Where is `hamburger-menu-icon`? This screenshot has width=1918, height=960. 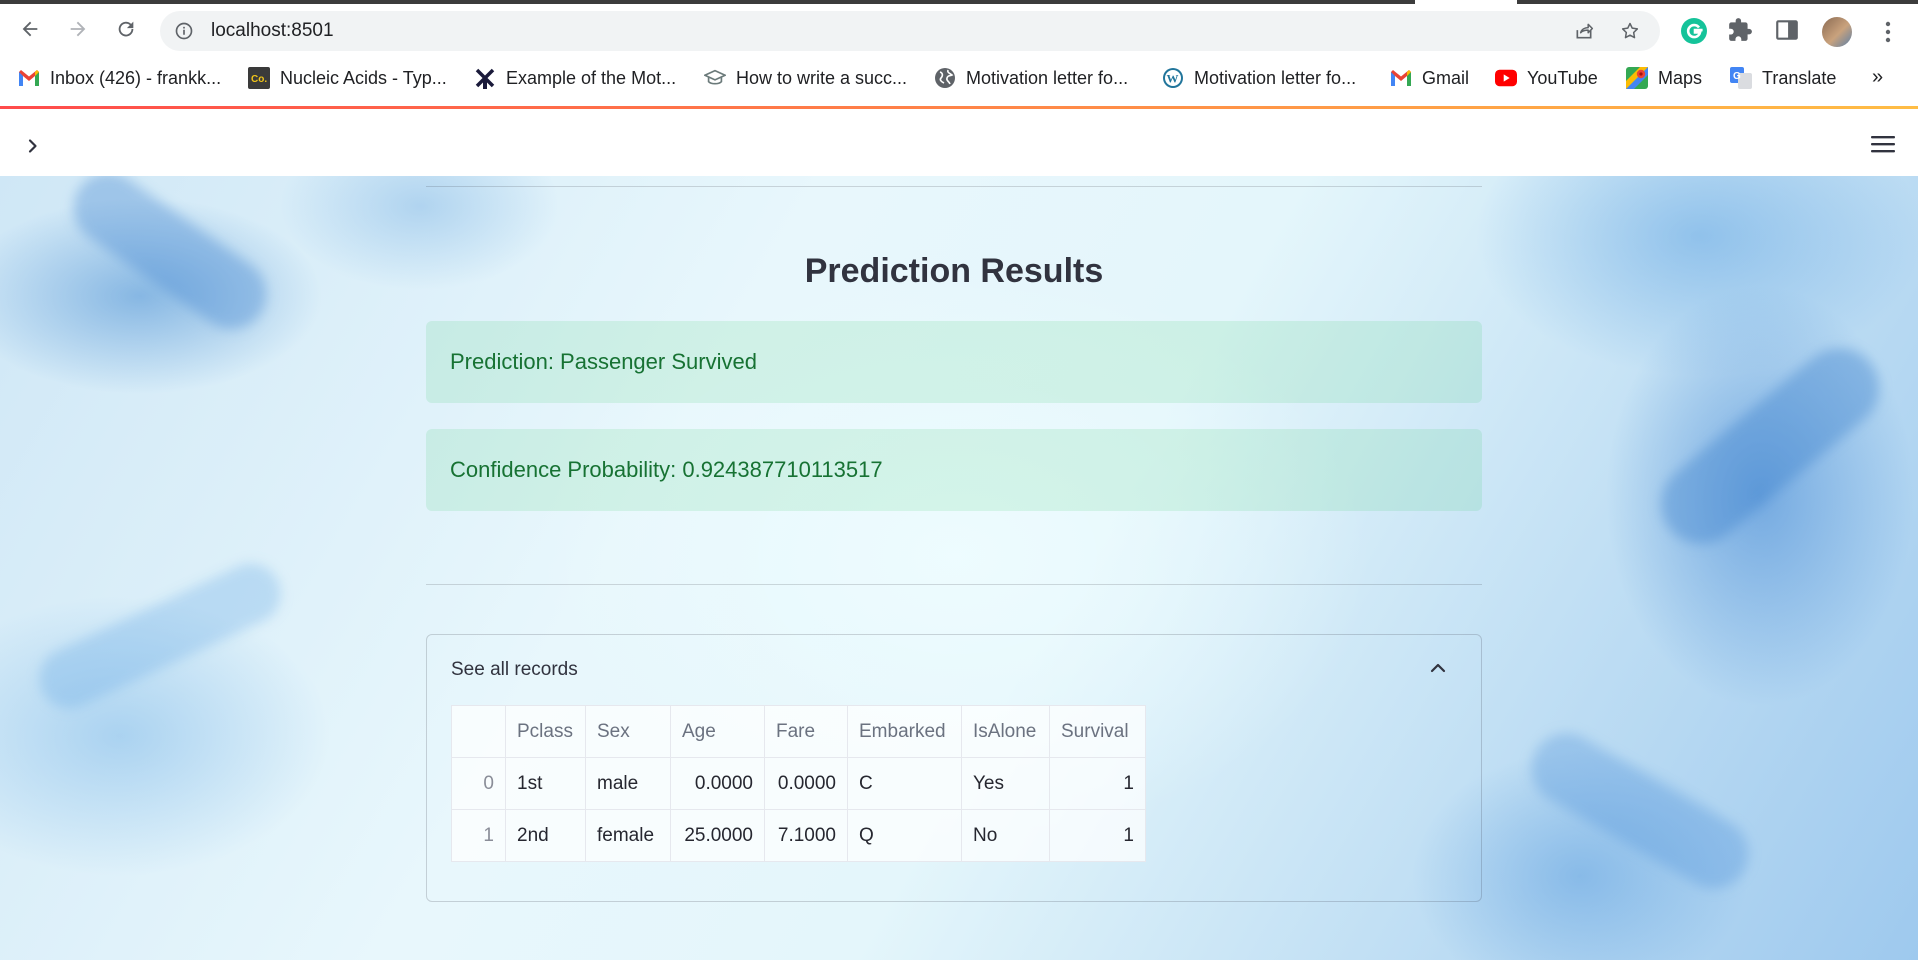 hamburger-menu-icon is located at coordinates (1883, 144).